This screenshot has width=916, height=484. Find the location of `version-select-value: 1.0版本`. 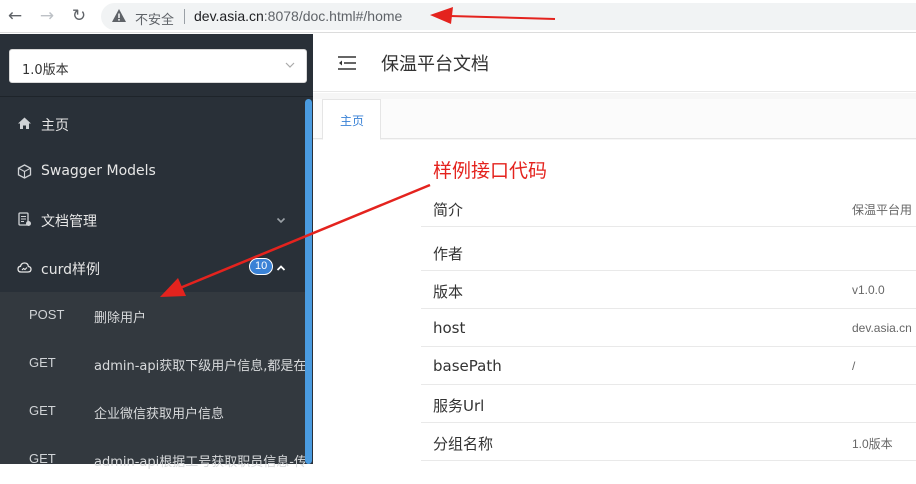

version-select-value: 1.0版本 is located at coordinates (45, 70).